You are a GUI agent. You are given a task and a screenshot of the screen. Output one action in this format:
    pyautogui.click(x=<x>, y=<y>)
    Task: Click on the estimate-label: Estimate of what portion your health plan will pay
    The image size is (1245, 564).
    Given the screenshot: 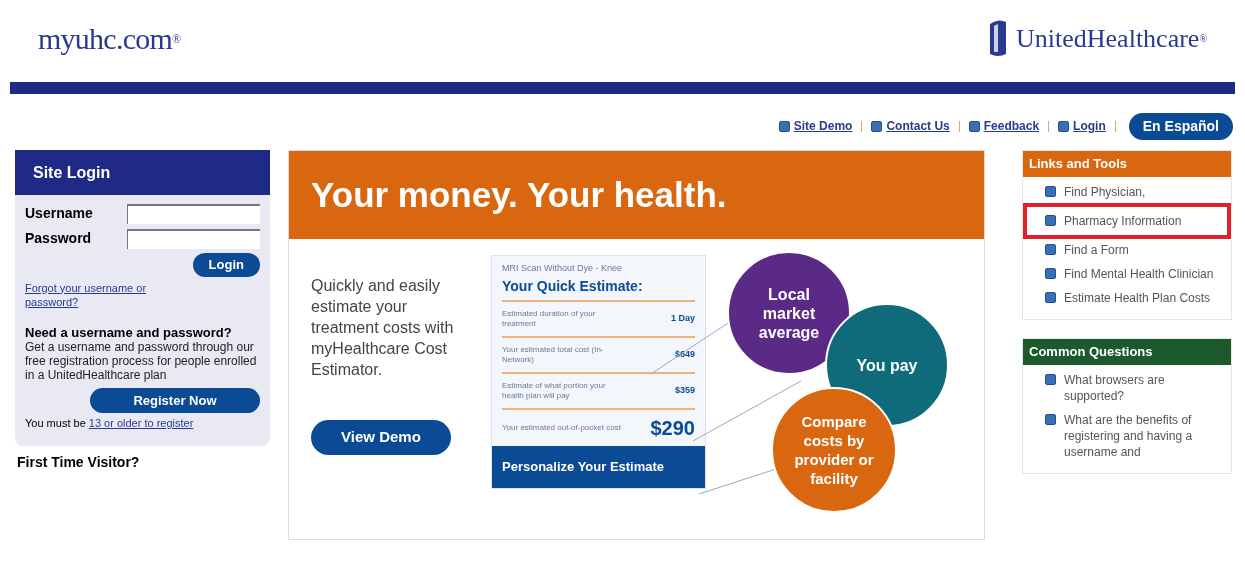 What is the action you would take?
    pyautogui.click(x=554, y=390)
    